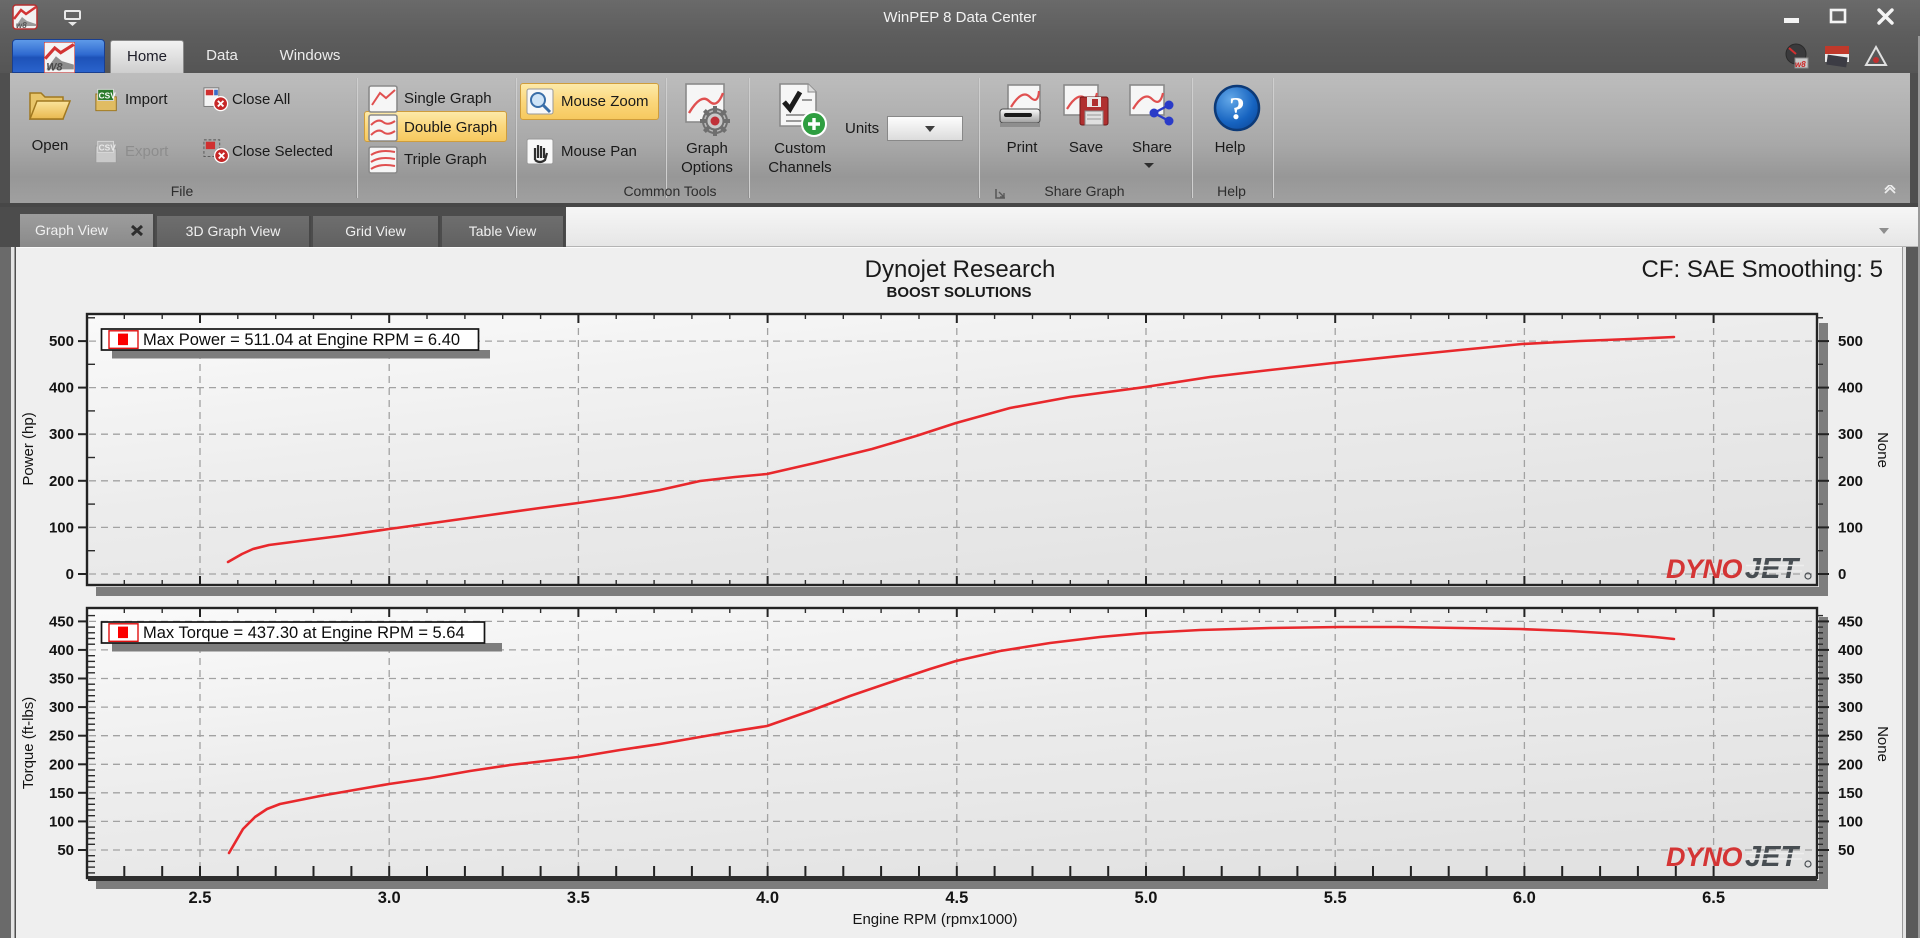  Describe the element at coordinates (767, 898) in the screenshot. I see `svg-text: 4.0` at that location.